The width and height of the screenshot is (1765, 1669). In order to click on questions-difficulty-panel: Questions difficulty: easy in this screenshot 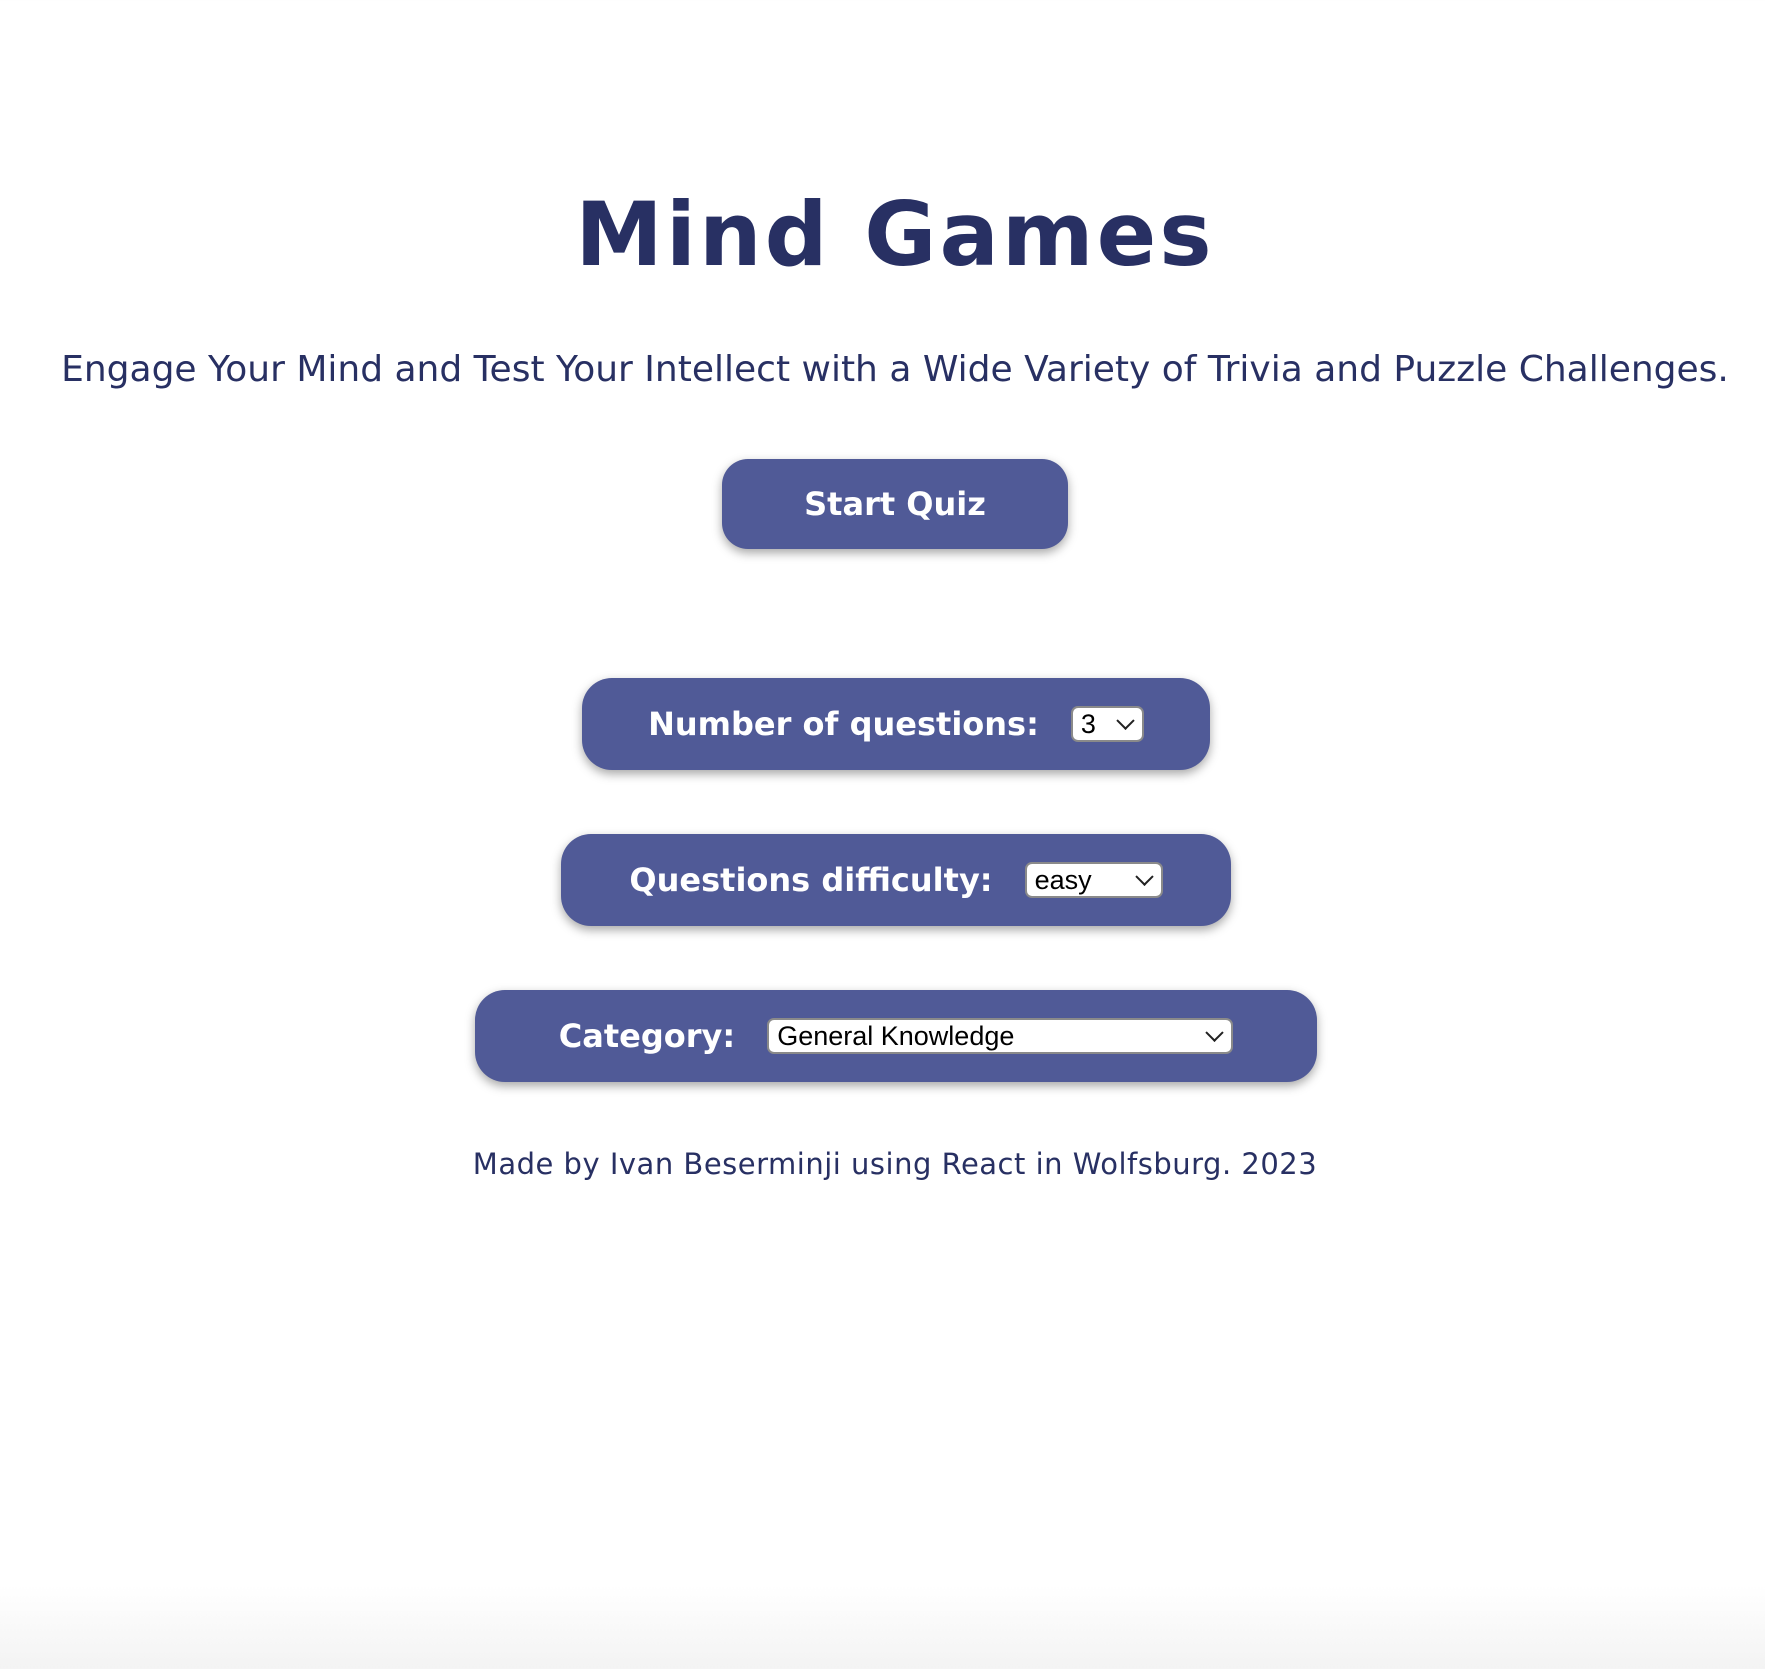, I will do `click(896, 880)`.